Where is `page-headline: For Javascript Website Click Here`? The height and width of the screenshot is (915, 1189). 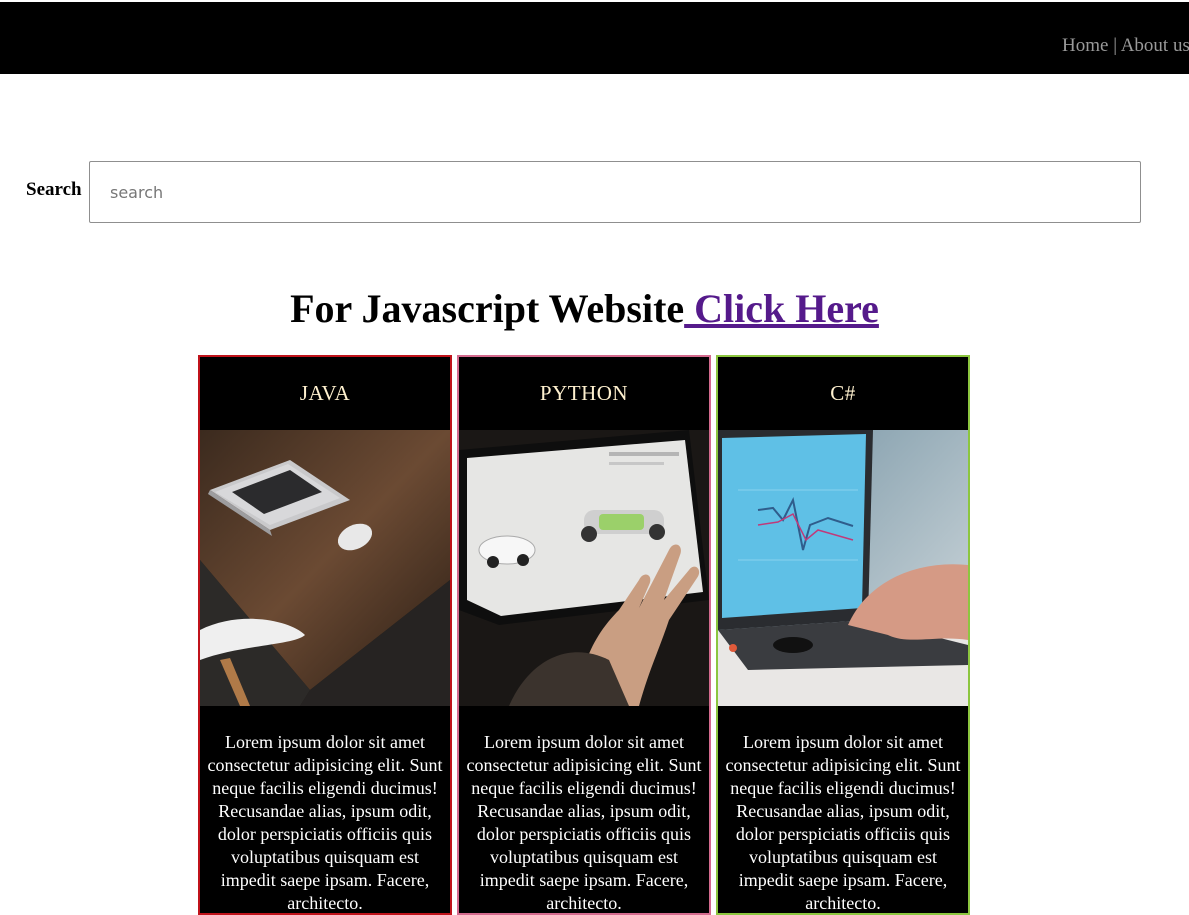 page-headline: For Javascript Website Click Here is located at coordinates (584, 308).